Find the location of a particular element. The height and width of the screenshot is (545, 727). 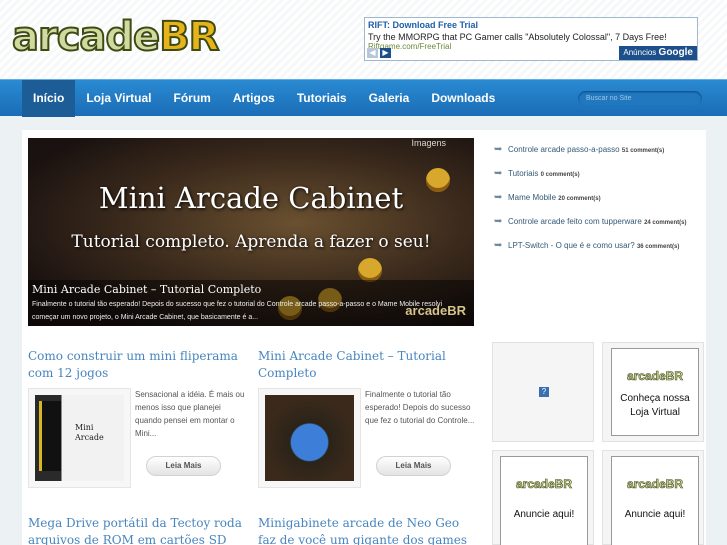

thumbnail-image is located at coordinates (309, 438).